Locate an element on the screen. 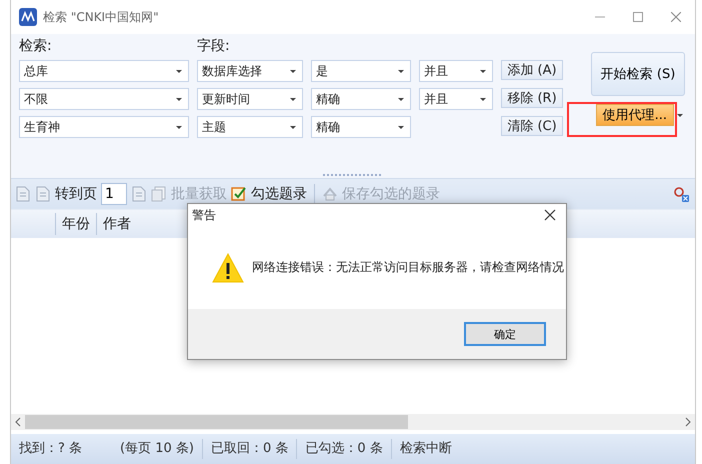  close-icon is located at coordinates (550, 215).